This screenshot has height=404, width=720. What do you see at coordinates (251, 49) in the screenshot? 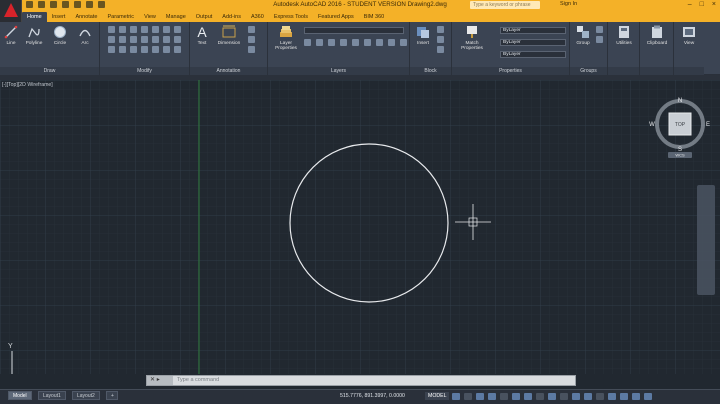
I see `markup-icon` at bounding box center [251, 49].